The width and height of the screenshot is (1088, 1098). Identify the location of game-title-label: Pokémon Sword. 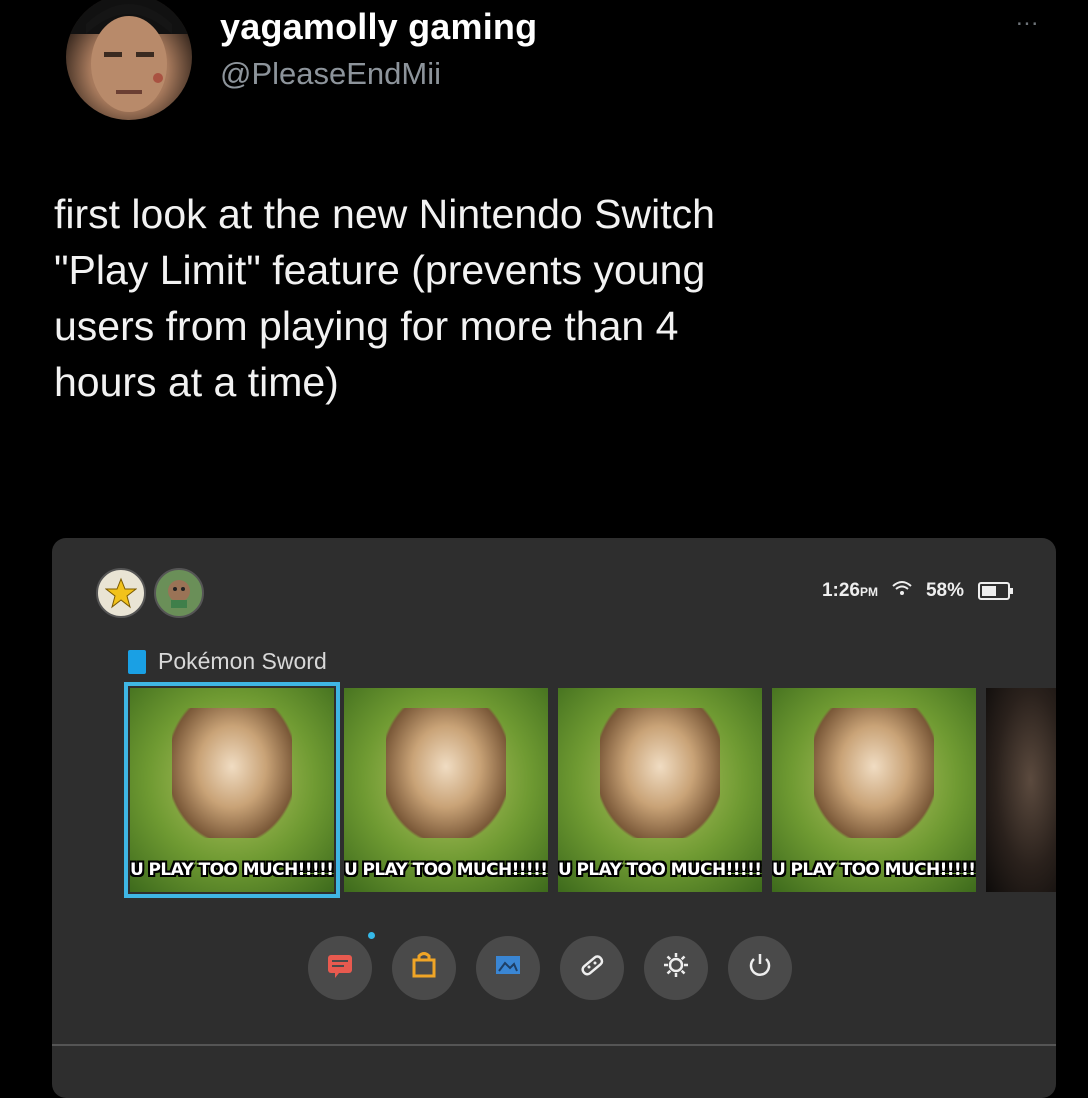
(242, 661).